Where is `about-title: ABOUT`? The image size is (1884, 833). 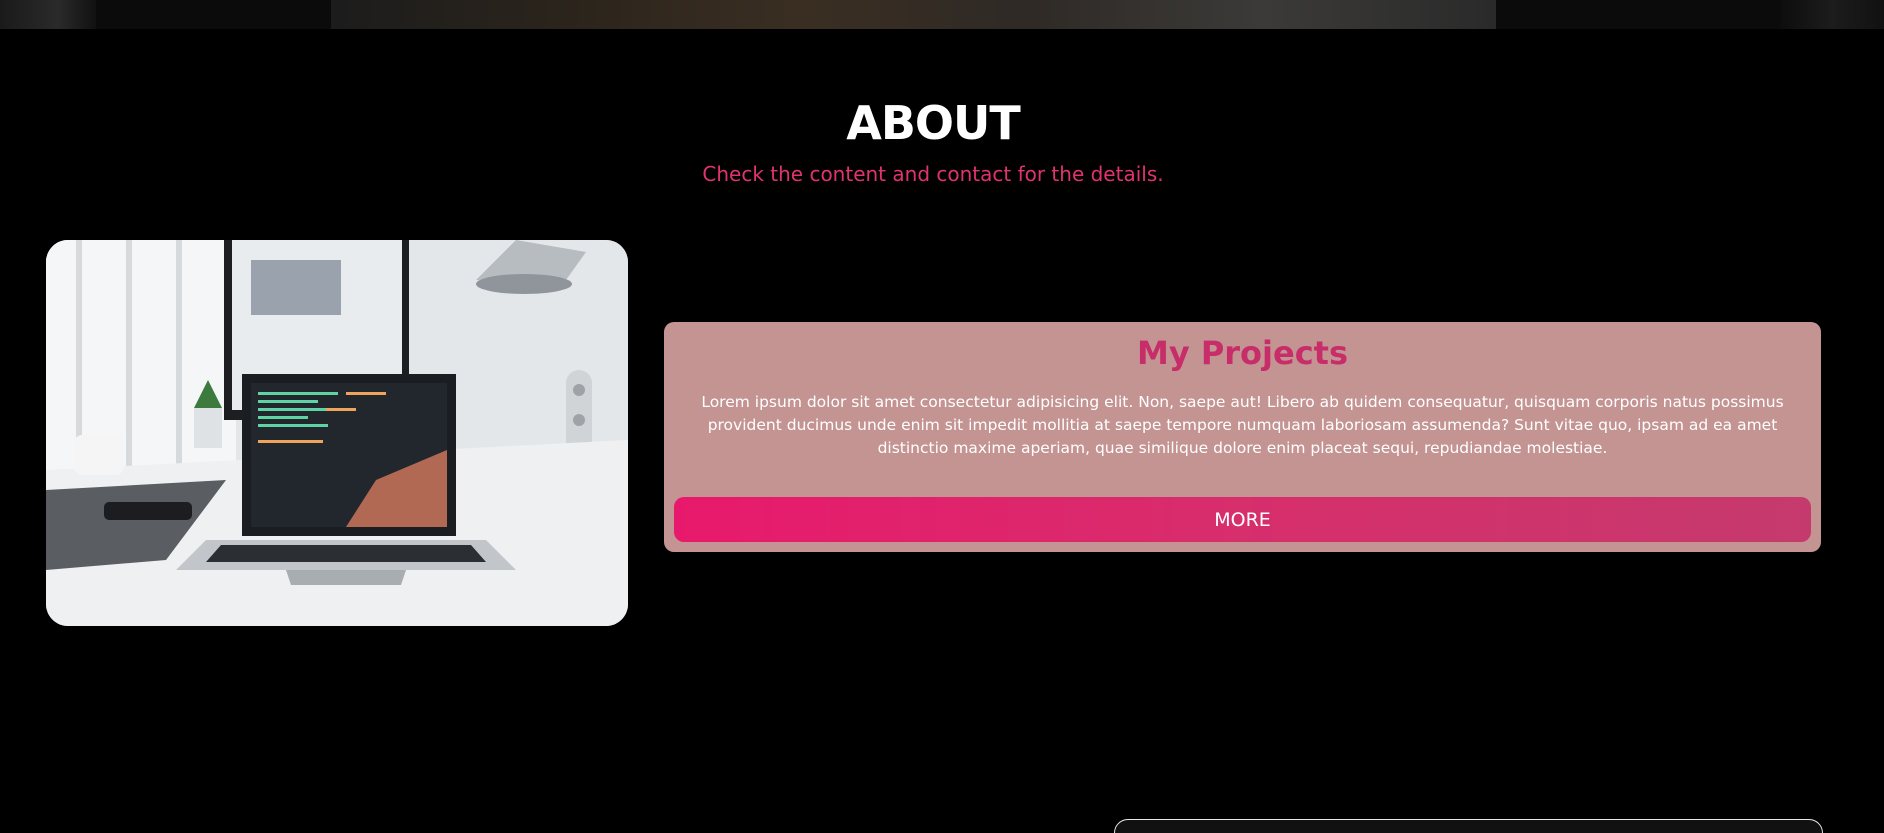 about-title: ABOUT is located at coordinates (933, 123).